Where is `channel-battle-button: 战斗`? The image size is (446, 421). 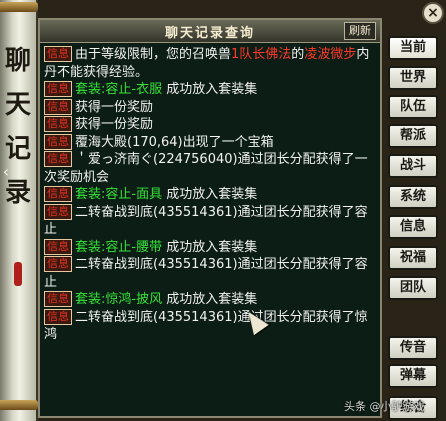
channel-battle-button: 战斗 is located at coordinates (413, 166).